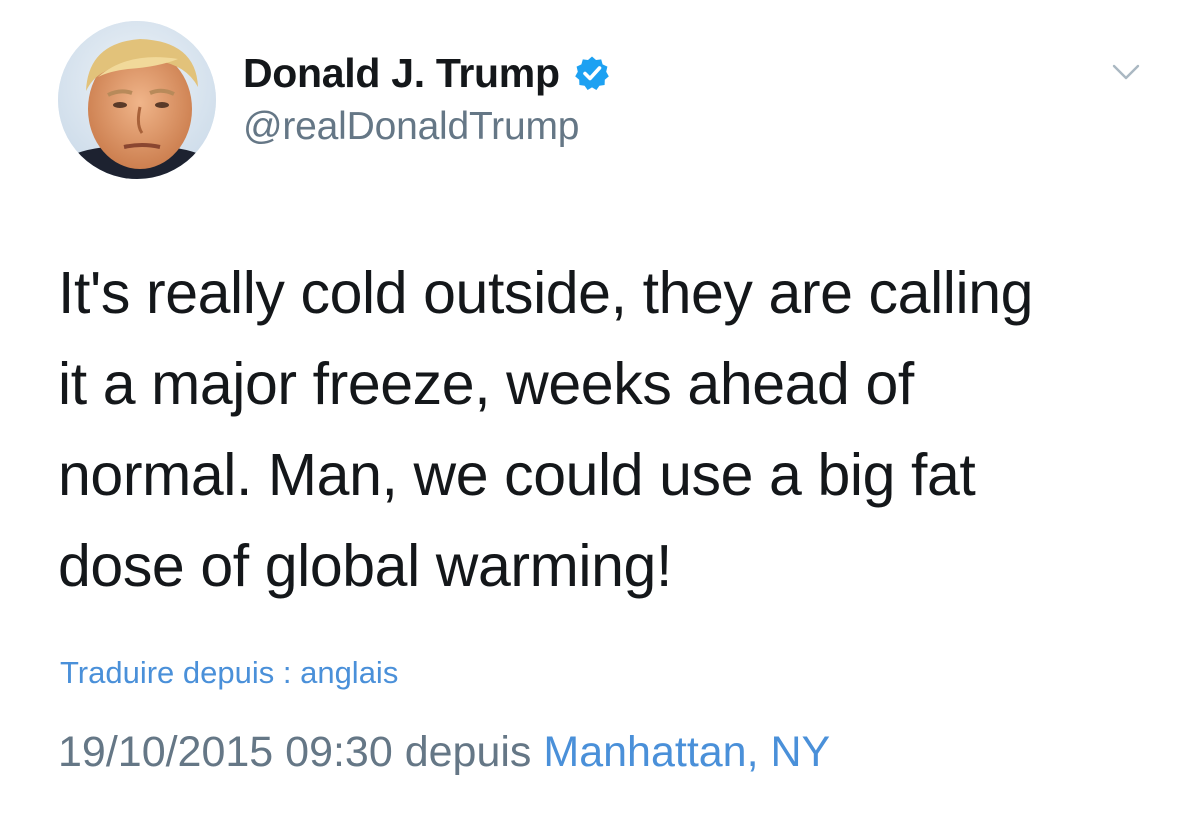 The image size is (1200, 817). I want to click on tweet-text-line: normal. Man, we could use a big fat, so click(517, 475).